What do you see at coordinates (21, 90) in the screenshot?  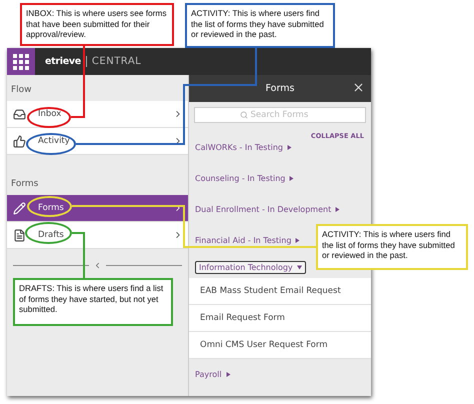 I see `section-label: Flow` at bounding box center [21, 90].